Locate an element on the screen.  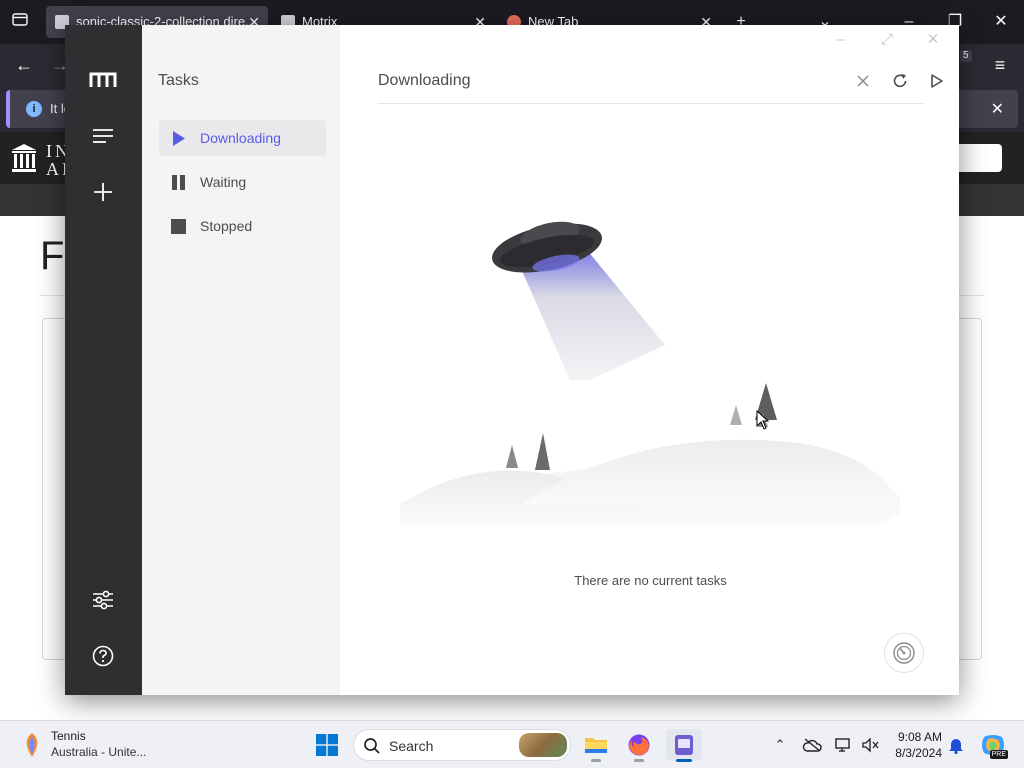
maximize-icon: ⤢ is located at coordinates (887, 40).